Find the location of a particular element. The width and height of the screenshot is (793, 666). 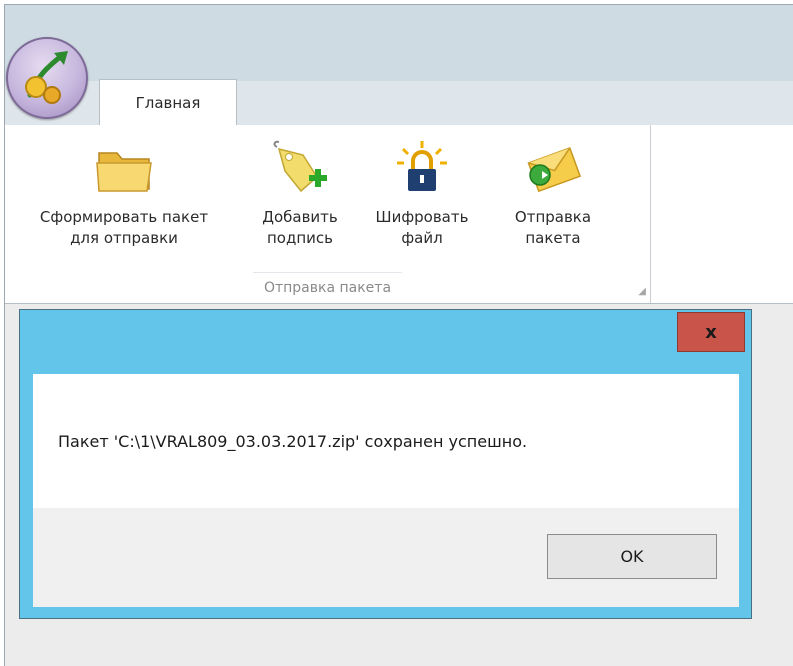

encrypt-file-button: Шифровать файл is located at coordinates (422, 203).